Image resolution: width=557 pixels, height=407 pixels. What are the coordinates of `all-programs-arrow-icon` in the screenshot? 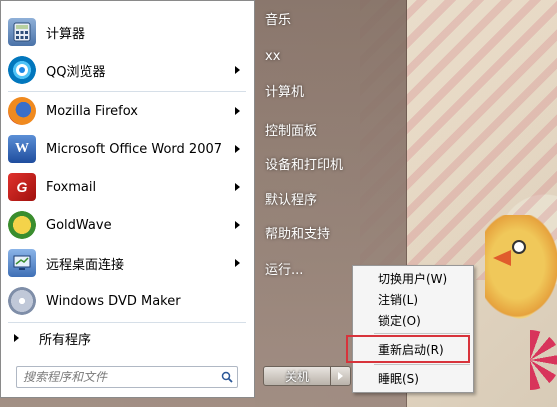 It's located at (16, 338).